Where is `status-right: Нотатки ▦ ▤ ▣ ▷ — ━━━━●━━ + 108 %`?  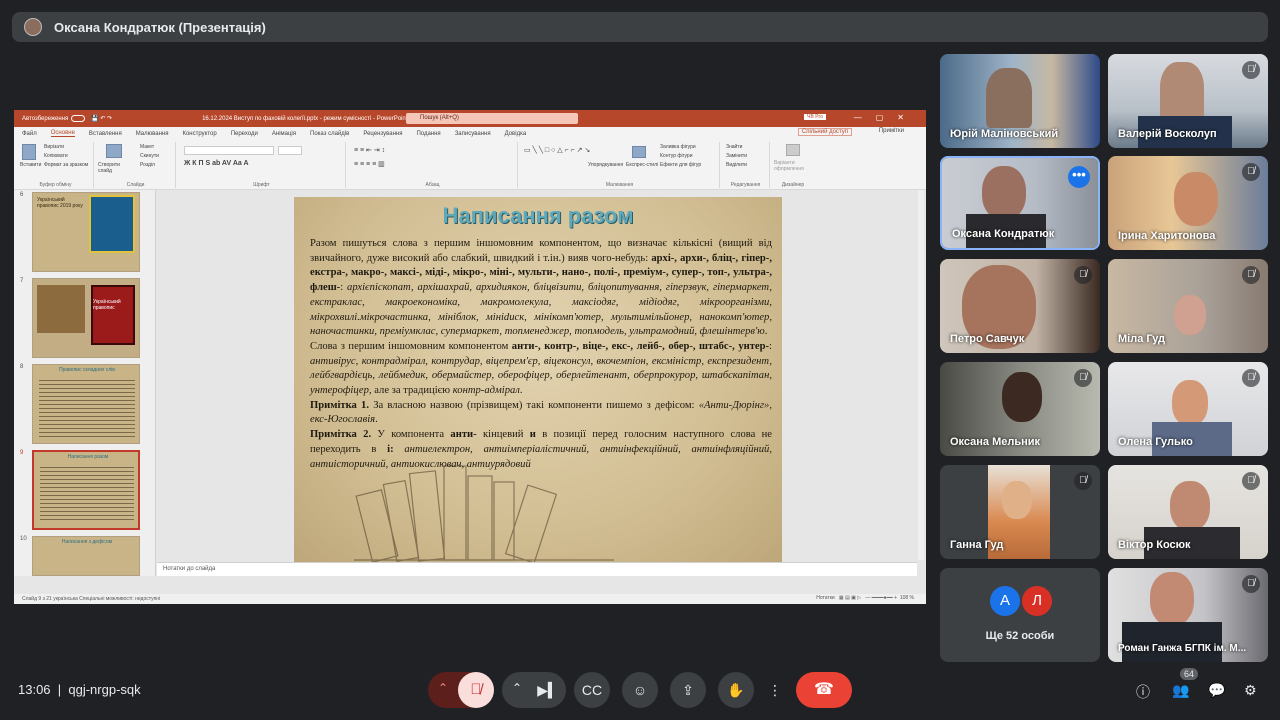 status-right: Нотатки ▦ ▤ ▣ ▷ — ━━━━●━━ + 108 % is located at coordinates (865, 598).